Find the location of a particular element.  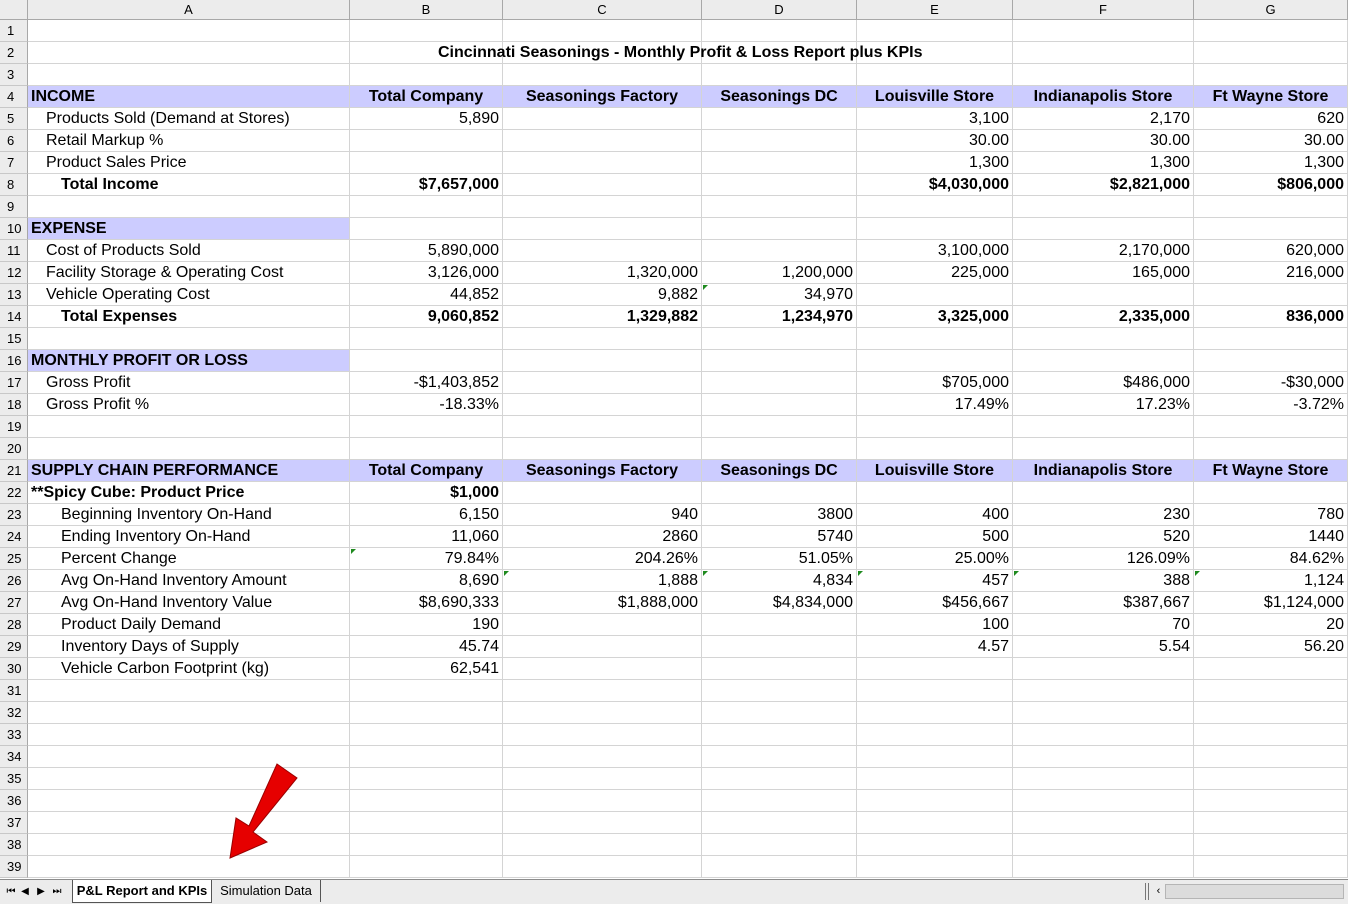

cell-d14: 1,234,970 is located at coordinates (779, 317).